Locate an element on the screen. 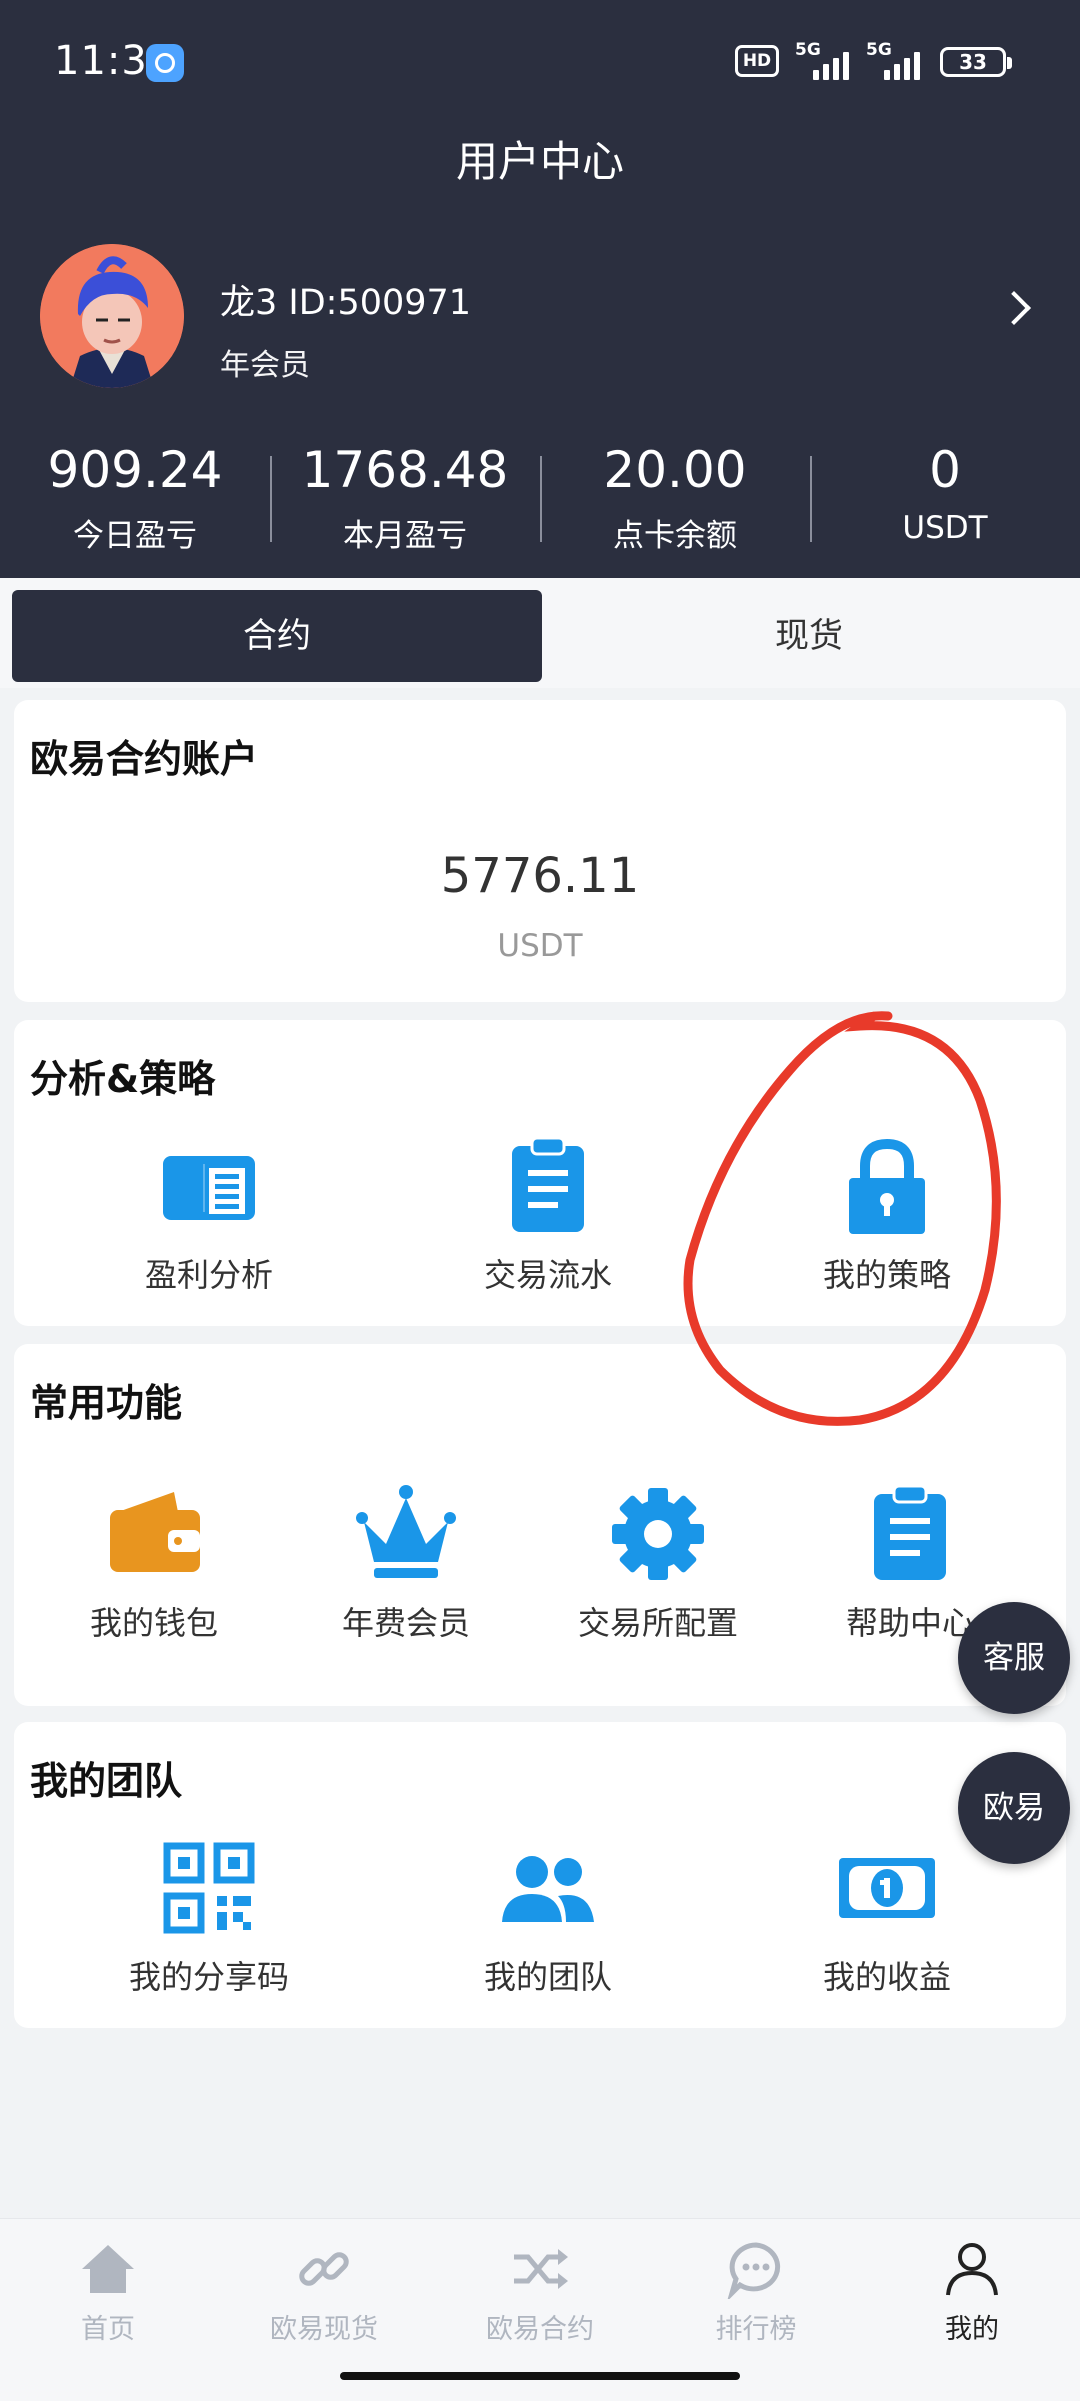 The height and width of the screenshot is (2401, 1080). home-indicator is located at coordinates (540, 2376).